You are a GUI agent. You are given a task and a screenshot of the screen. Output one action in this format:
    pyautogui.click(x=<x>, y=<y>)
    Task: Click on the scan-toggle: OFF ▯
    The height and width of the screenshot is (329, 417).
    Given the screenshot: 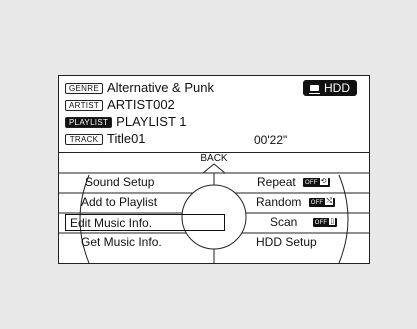 What is the action you would take?
    pyautogui.click(x=325, y=223)
    